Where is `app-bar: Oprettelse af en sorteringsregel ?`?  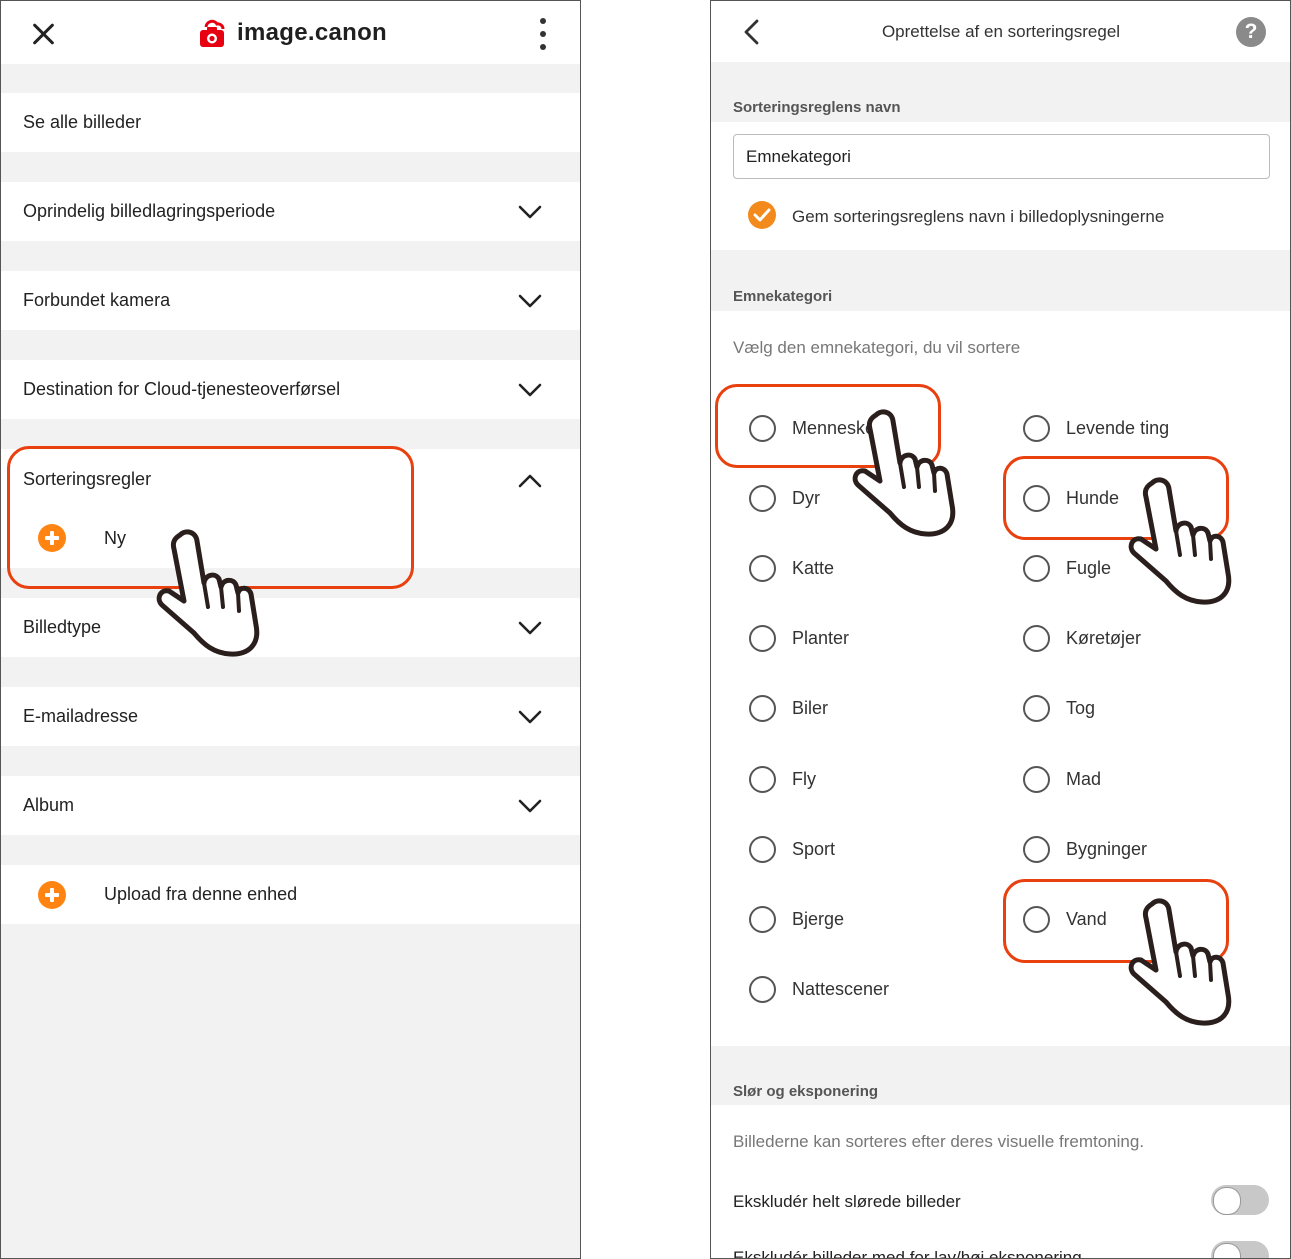
app-bar: Oprettelse af en sorteringsregel ? is located at coordinates (1000, 31).